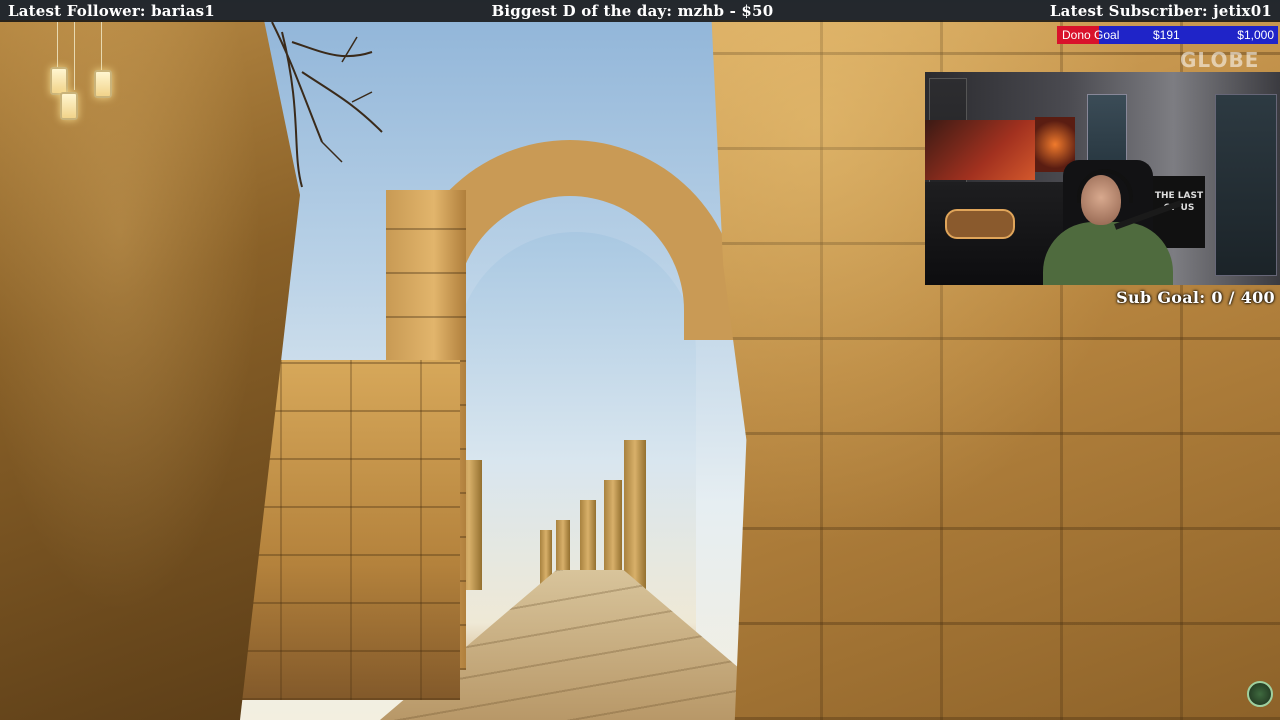 This screenshot has height=720, width=1280. I want to click on donation-goal-target: $1,000, so click(1255, 35).